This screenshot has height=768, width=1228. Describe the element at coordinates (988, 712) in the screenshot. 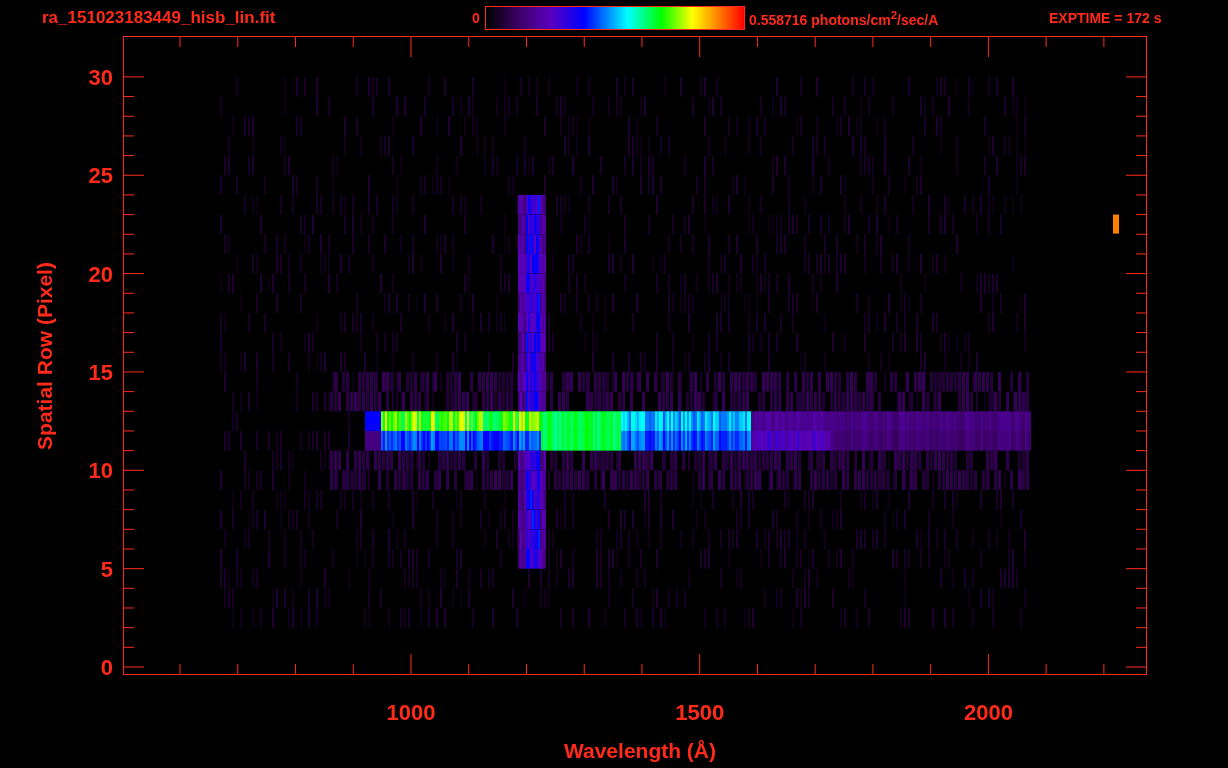

I see `x-tick-label: 2000` at that location.